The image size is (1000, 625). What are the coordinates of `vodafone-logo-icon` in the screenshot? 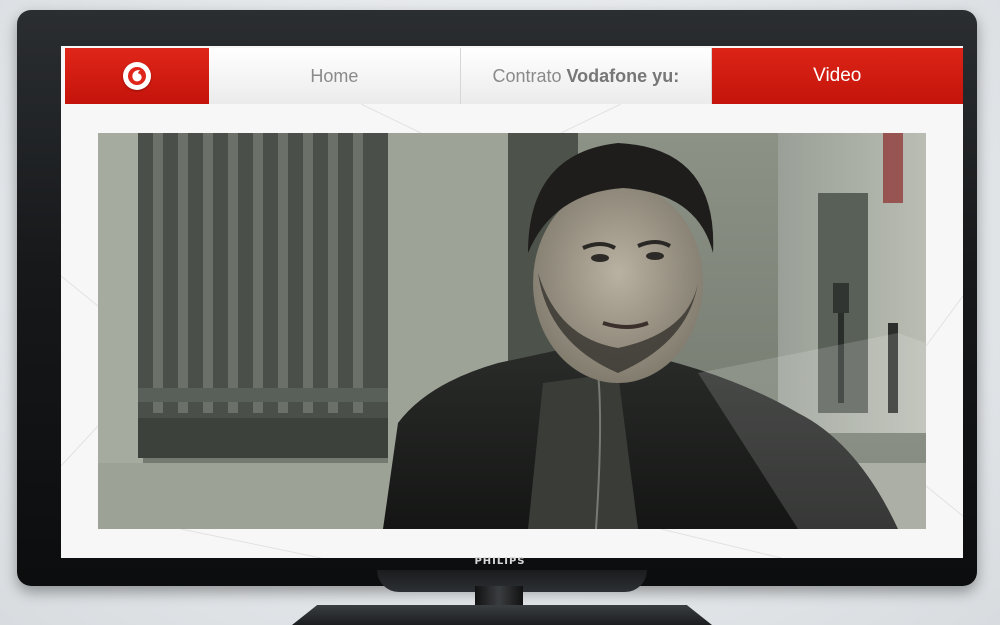 It's located at (136, 76).